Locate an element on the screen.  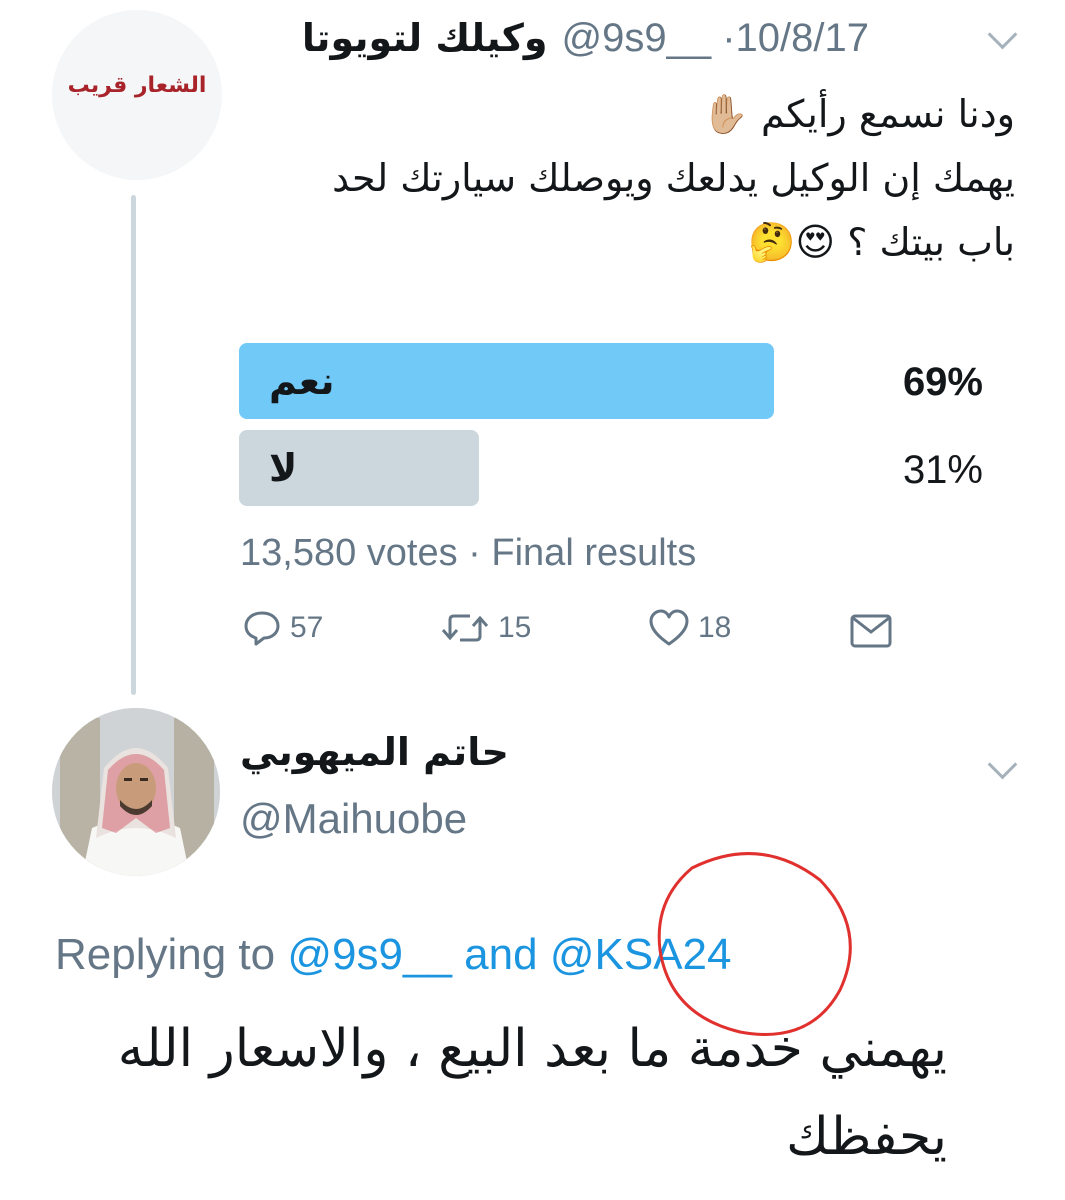
reply-count: 57 is located at coordinates (307, 627).